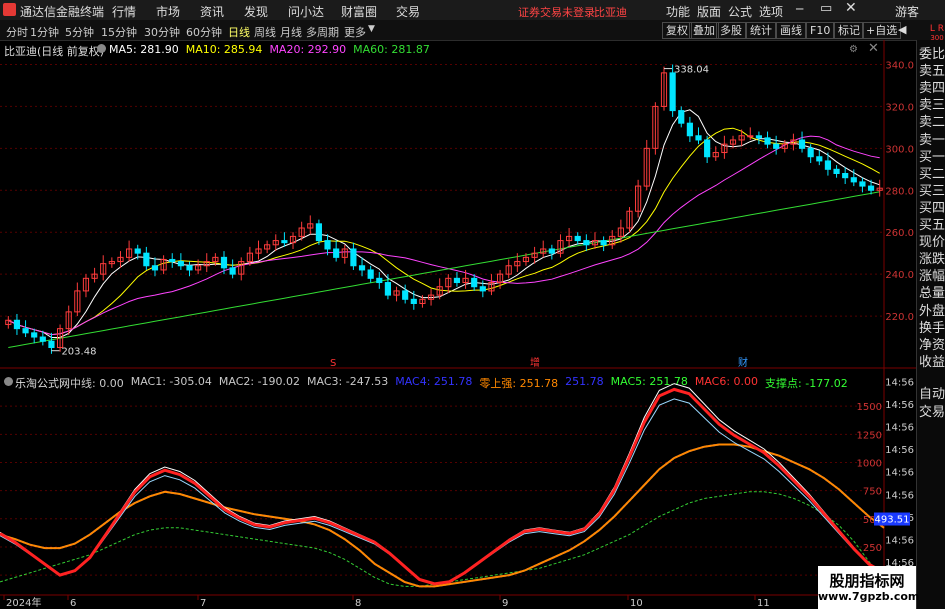 Image resolution: width=945 pixels, height=609 pixels. I want to click on menu-quotes: 行情, so click(124, 11).